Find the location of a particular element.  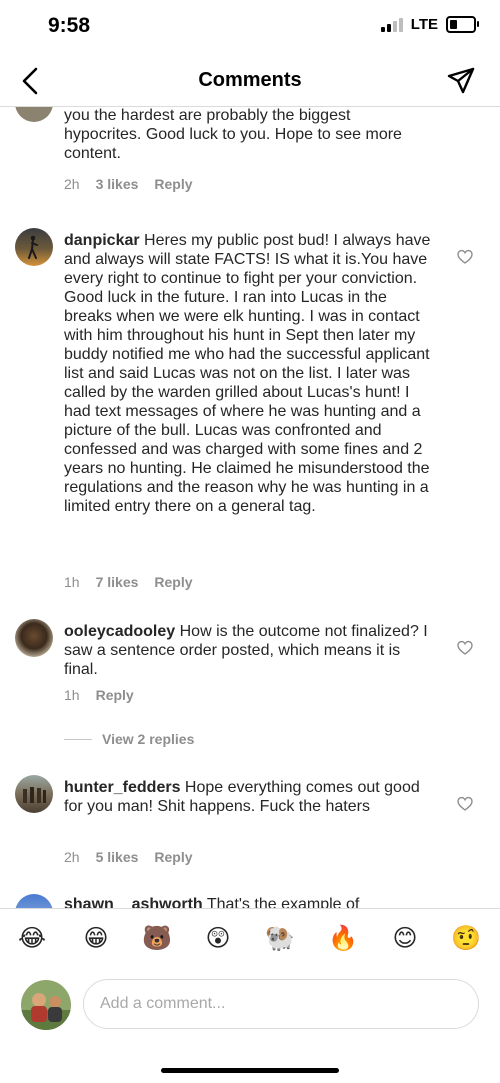

tears-of-joy-emoji-button: 😂 is located at coordinates (32, 939).